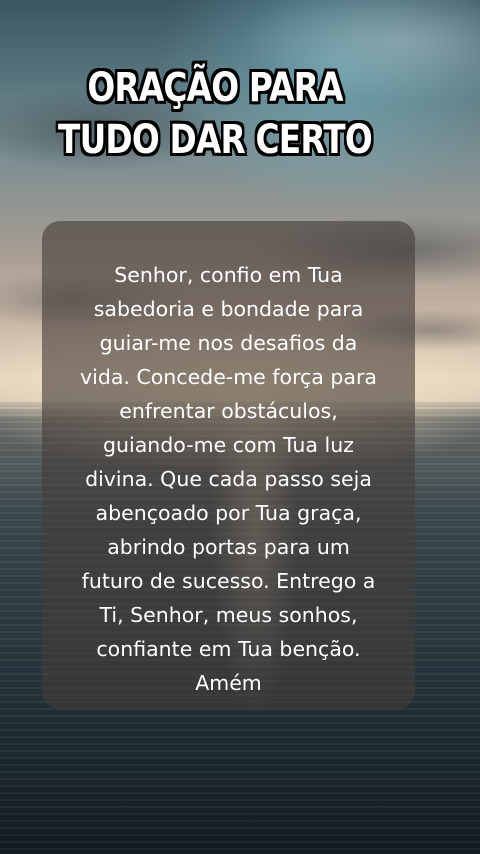 This screenshot has height=854, width=480. I want to click on prayer-line: abrindo portas para um, so click(228, 547).